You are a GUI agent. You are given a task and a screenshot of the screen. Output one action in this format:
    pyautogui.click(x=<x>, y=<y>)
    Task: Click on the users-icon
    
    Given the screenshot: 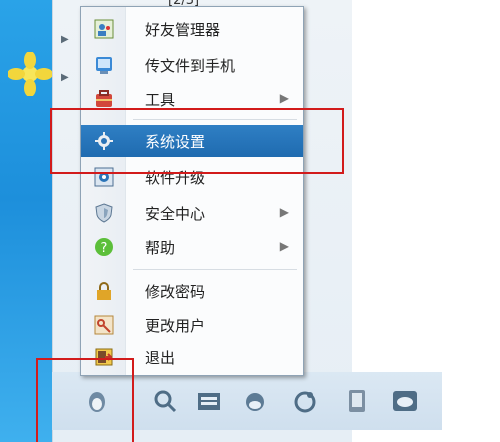 What is the action you would take?
    pyautogui.click(x=104, y=29)
    